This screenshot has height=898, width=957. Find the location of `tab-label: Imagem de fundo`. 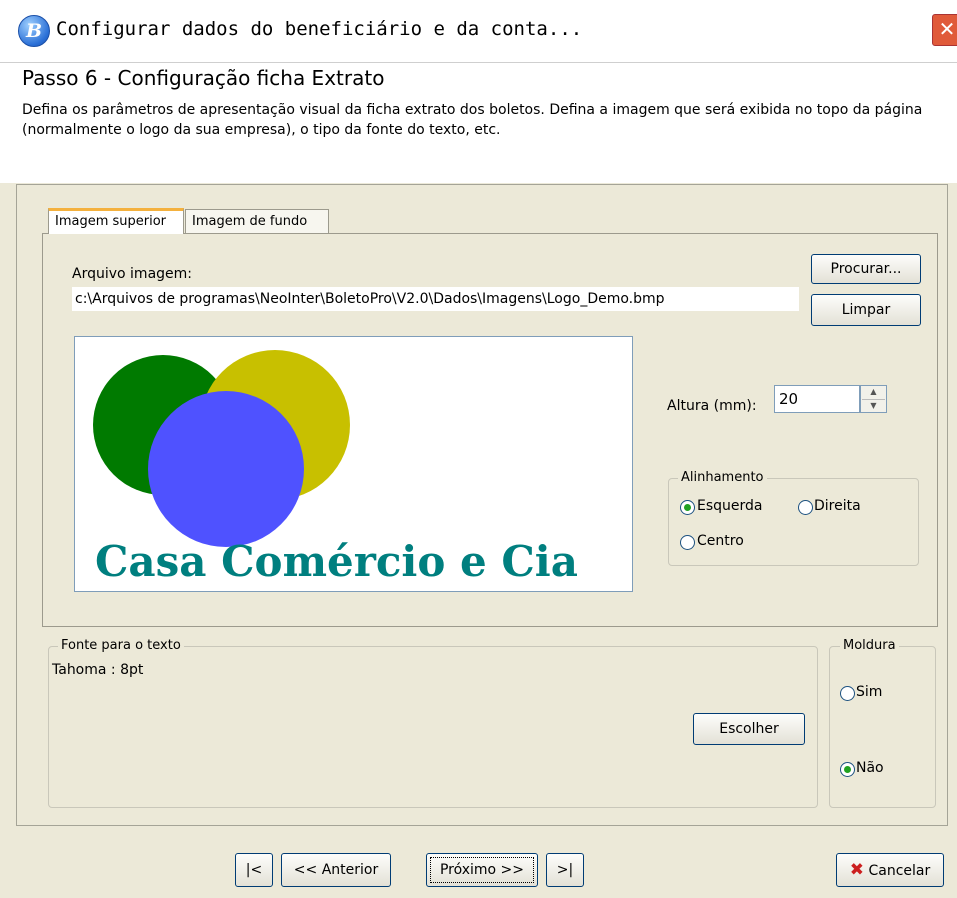

tab-label: Imagem de fundo is located at coordinates (250, 221).